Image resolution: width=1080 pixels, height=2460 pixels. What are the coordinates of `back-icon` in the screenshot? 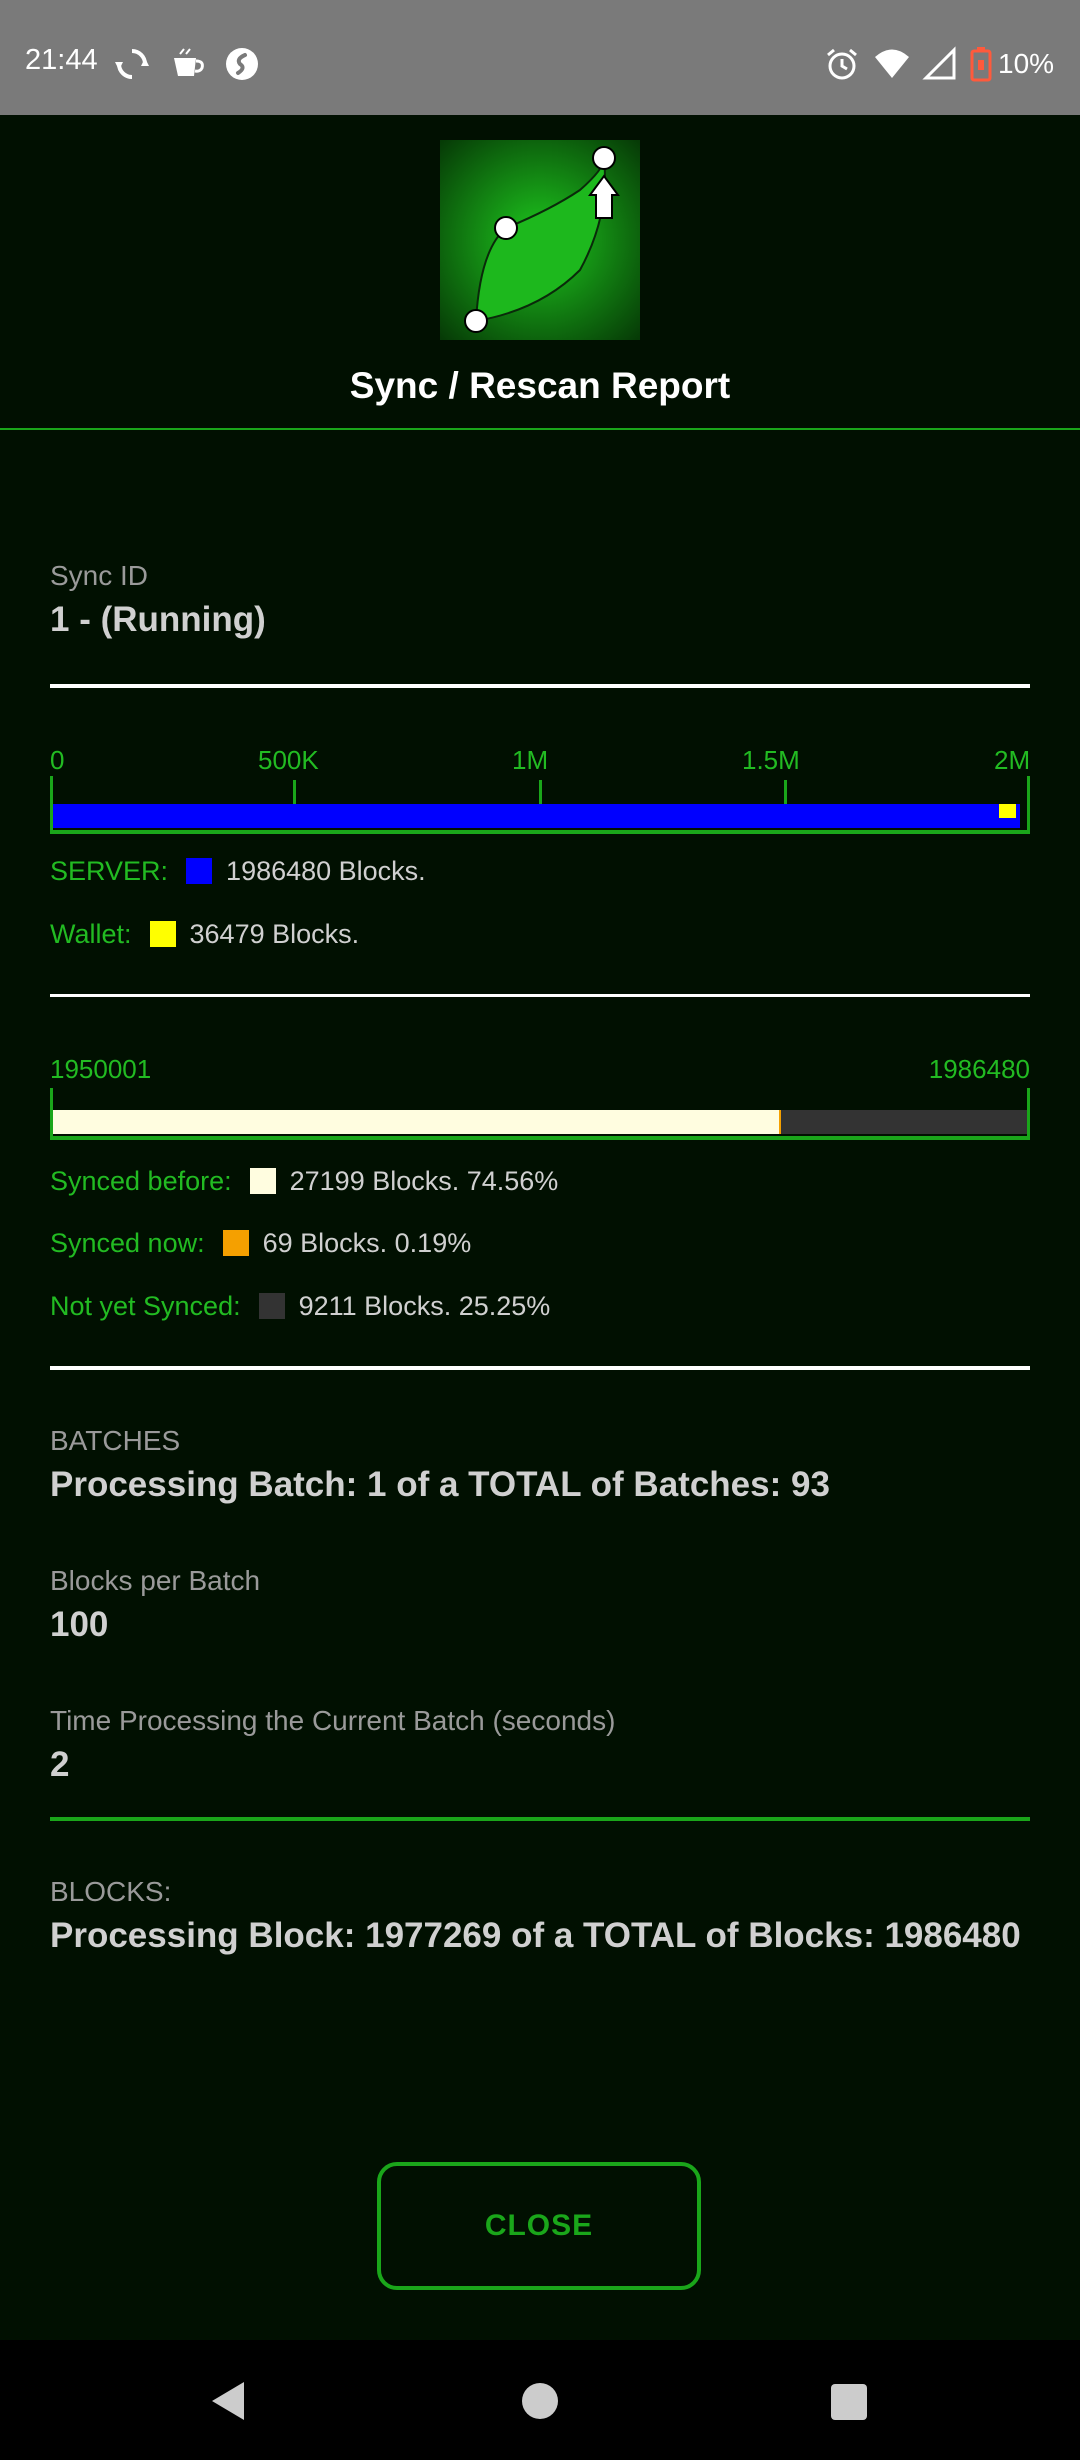 It's located at (229, 2401).